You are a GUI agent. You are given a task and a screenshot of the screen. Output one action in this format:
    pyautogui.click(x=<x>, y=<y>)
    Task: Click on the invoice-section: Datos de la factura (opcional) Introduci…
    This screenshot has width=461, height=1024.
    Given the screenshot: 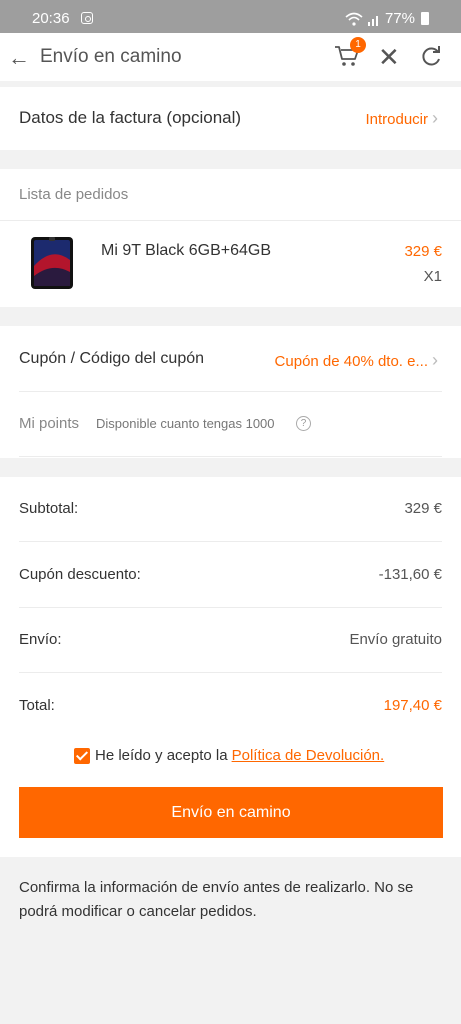 What is the action you would take?
    pyautogui.click(x=230, y=118)
    